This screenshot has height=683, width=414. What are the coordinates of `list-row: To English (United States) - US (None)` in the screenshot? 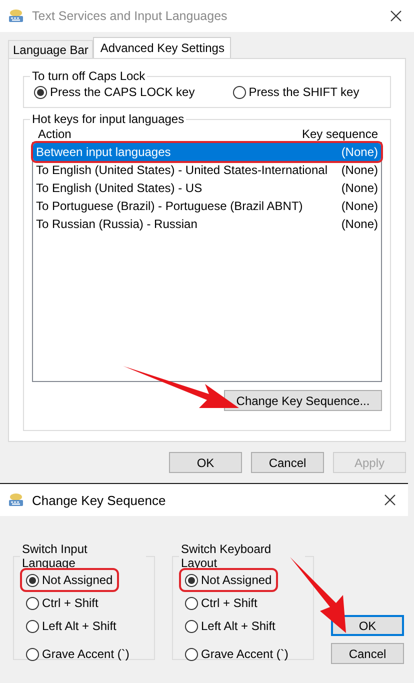 It's located at (207, 188).